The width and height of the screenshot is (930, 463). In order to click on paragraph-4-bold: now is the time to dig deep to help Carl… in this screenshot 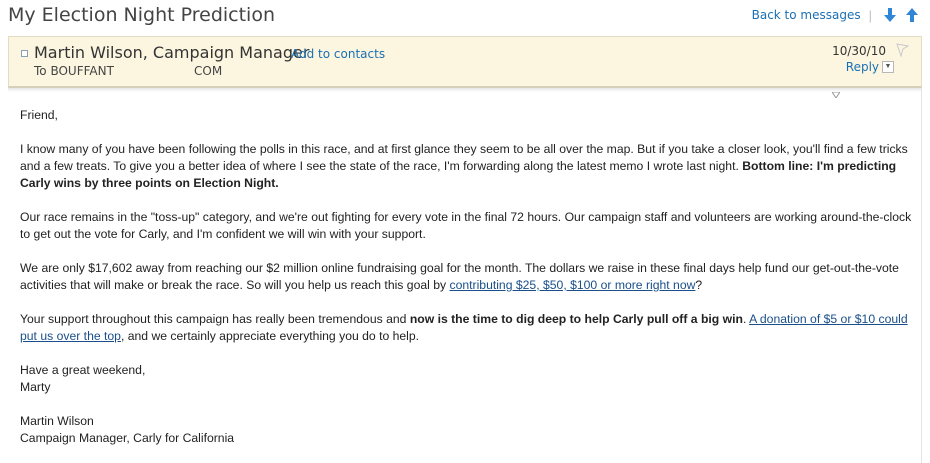, I will do `click(576, 319)`.